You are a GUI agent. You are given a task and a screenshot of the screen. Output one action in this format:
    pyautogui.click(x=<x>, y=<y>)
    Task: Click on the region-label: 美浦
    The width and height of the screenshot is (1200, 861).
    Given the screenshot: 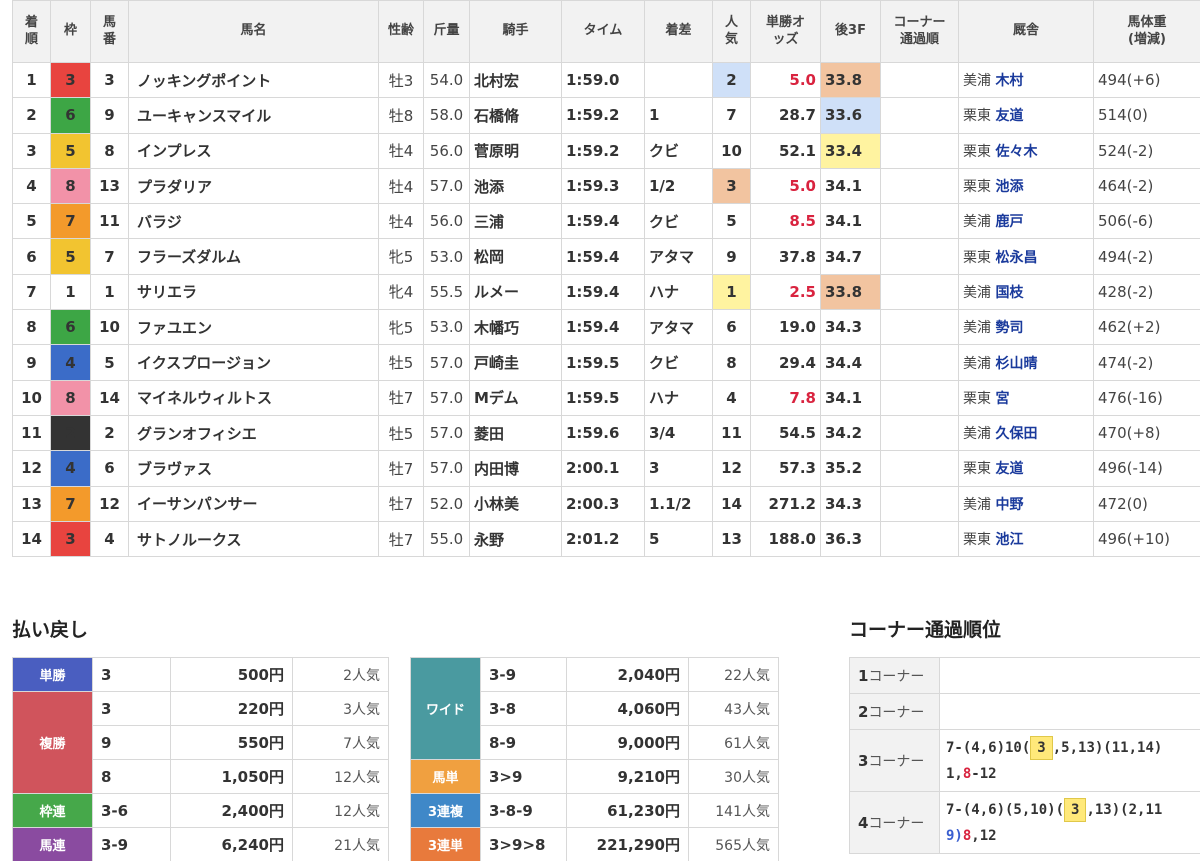 What is the action you would take?
    pyautogui.click(x=977, y=434)
    